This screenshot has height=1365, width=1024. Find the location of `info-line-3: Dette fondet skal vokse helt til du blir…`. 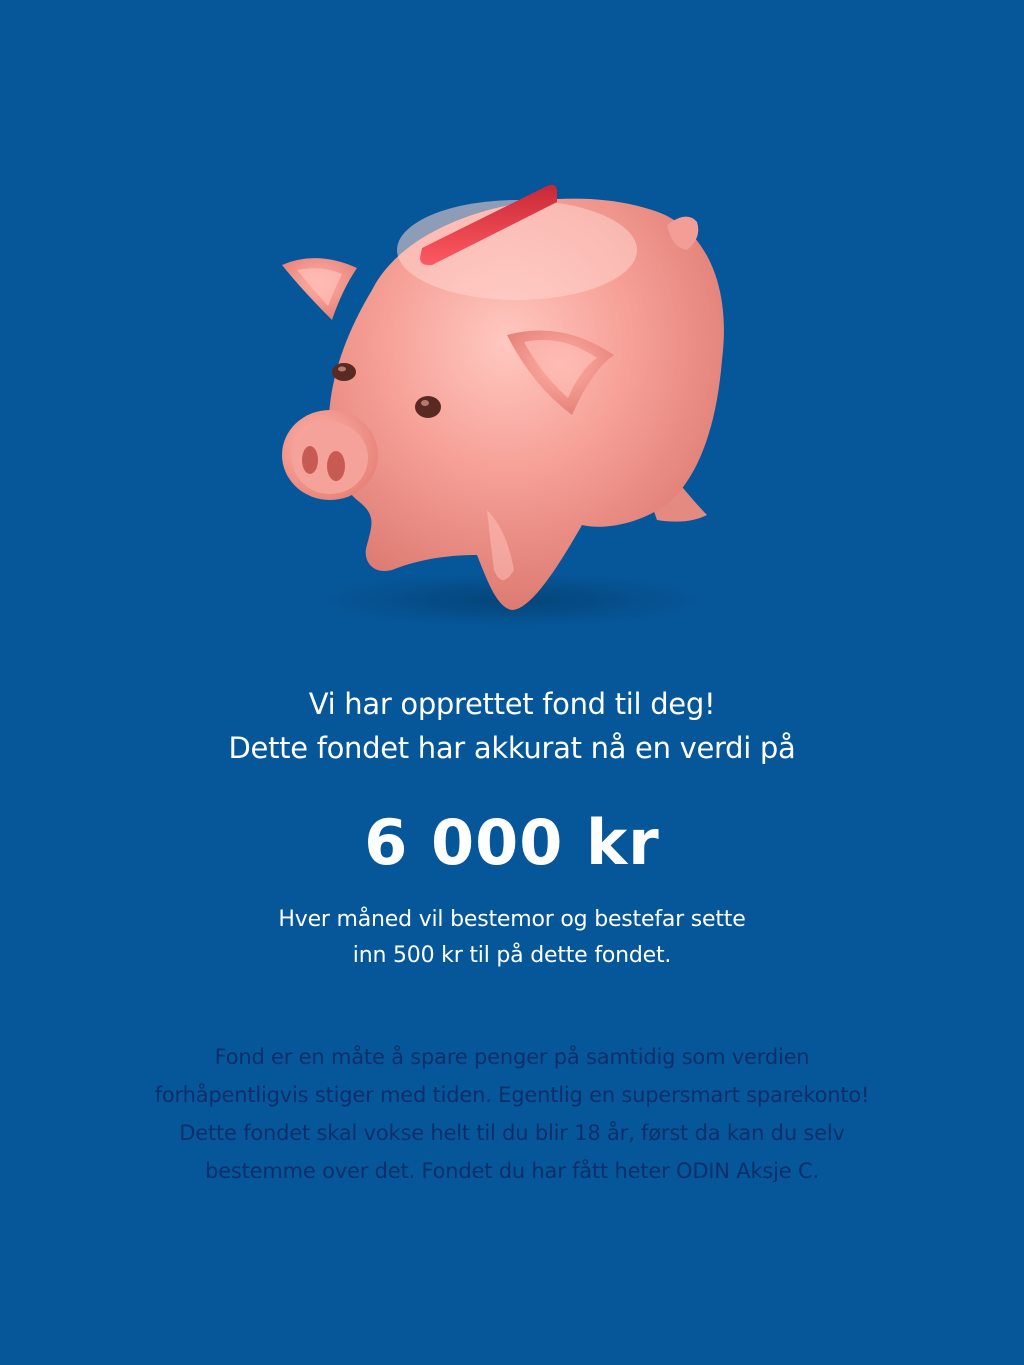

info-line-3: Dette fondet skal vokse helt til du blir… is located at coordinates (512, 1133).